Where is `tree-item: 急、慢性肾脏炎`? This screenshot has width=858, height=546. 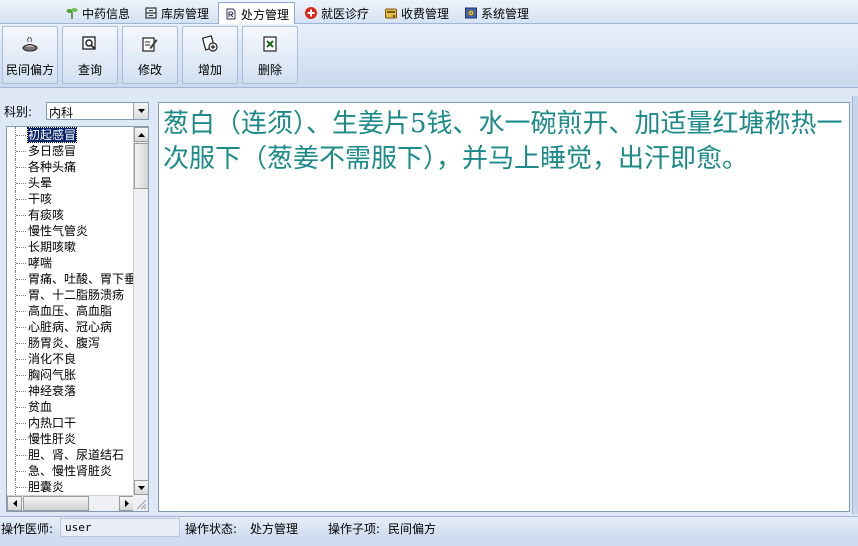 tree-item: 急、慢性肾脏炎 is located at coordinates (70, 471).